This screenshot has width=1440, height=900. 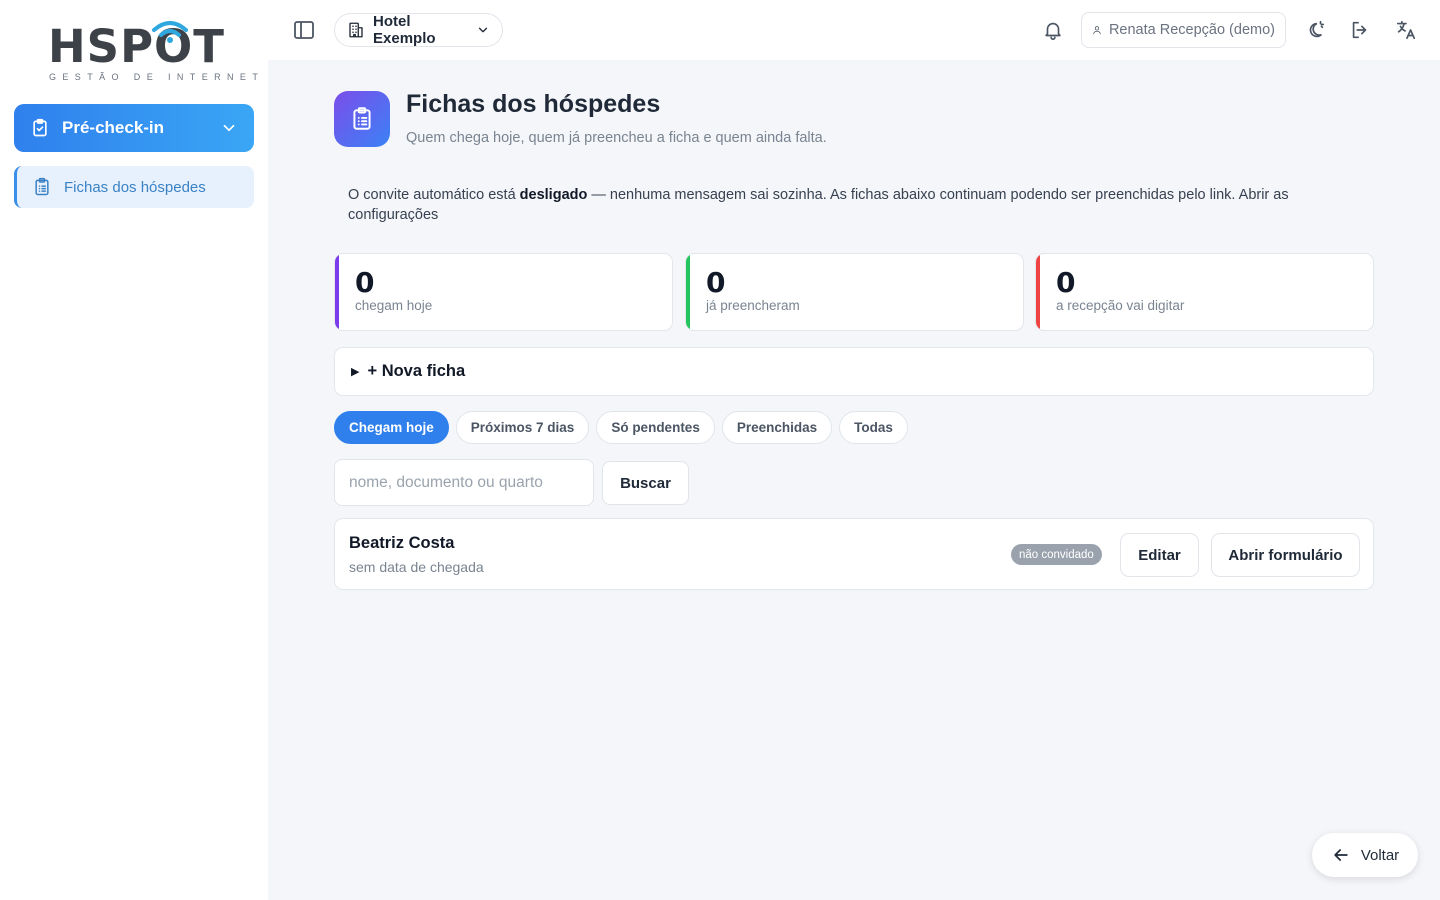 I want to click on caret-right-icon: ▶, so click(x=355, y=372).